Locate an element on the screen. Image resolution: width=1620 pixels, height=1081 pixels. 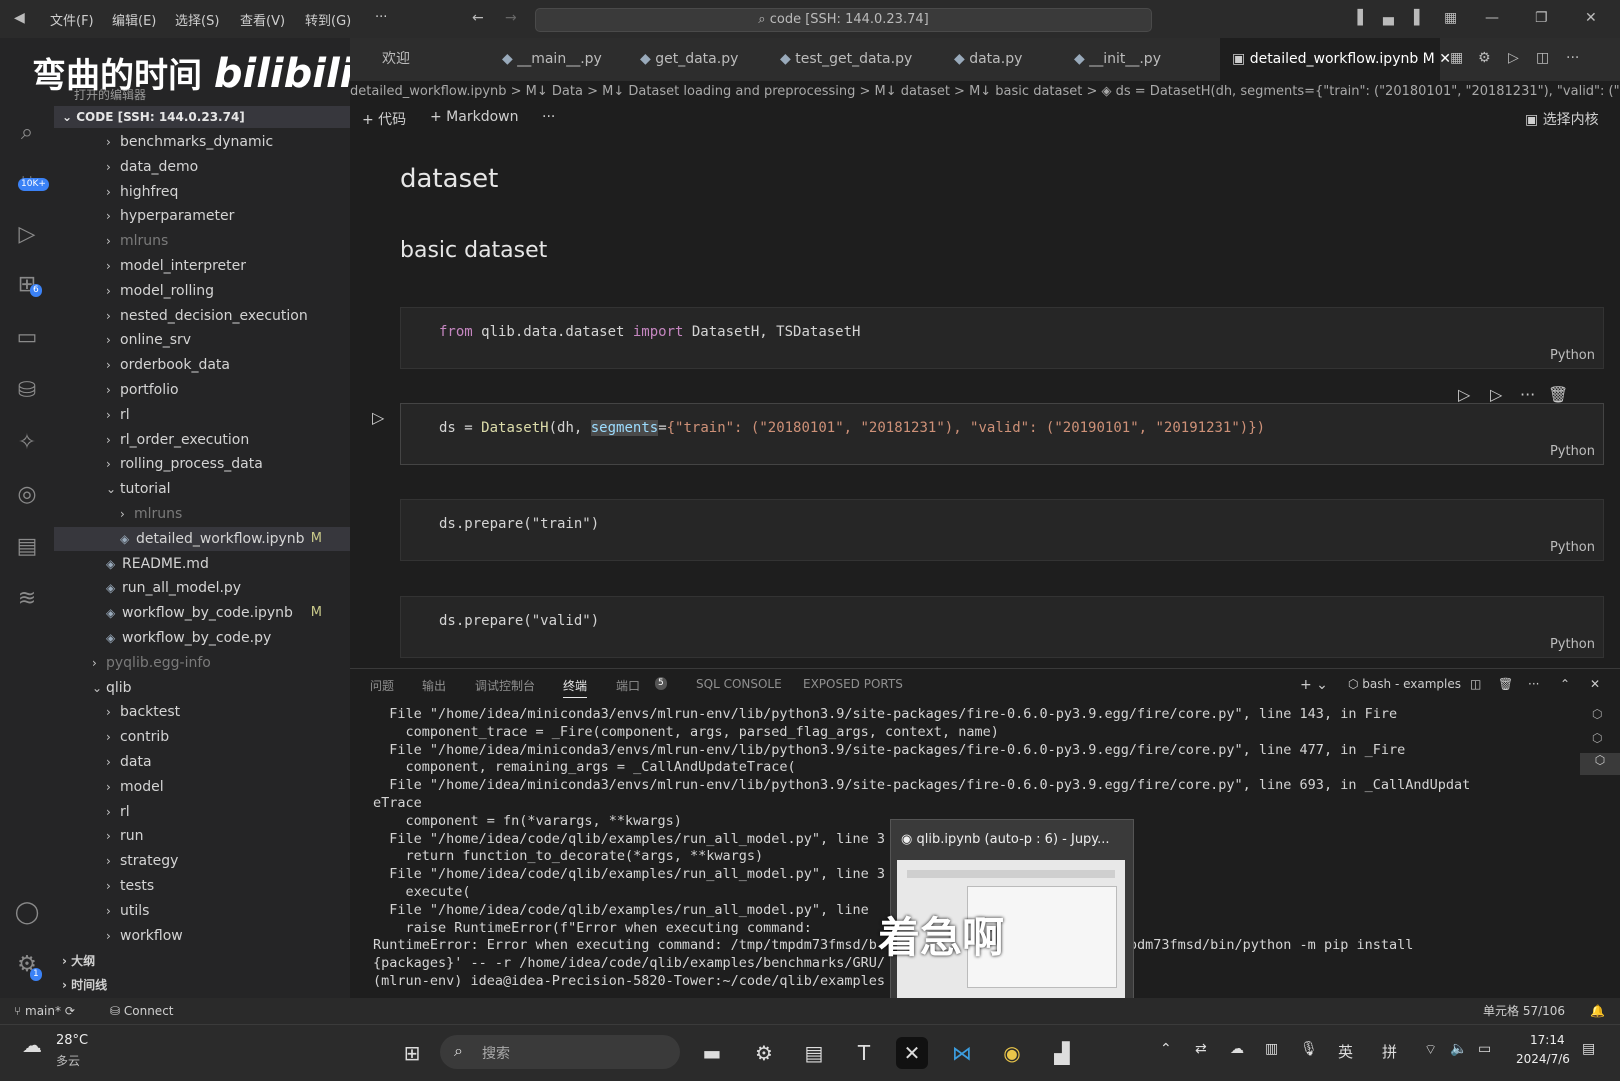
tree-folder-item: › data_demo is located at coordinates (202, 167).